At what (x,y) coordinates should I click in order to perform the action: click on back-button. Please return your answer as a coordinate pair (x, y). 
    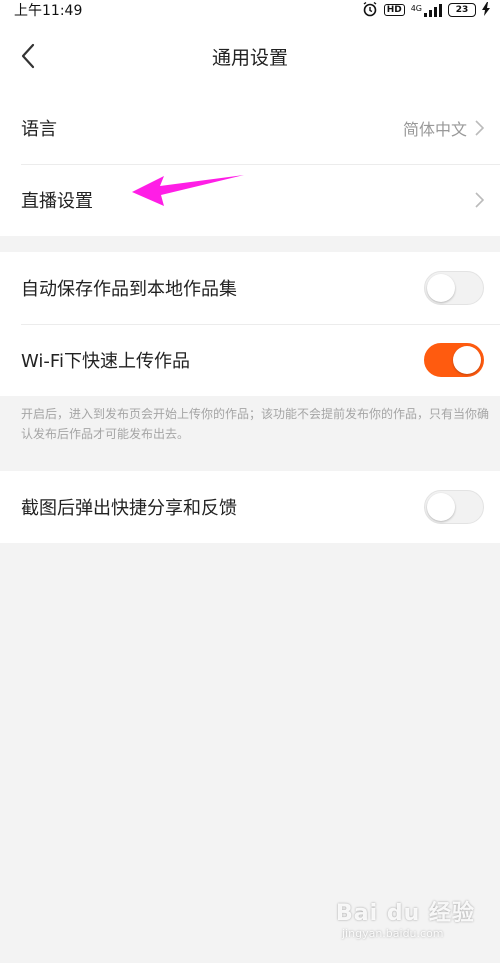
    Looking at the image, I should click on (28, 56).